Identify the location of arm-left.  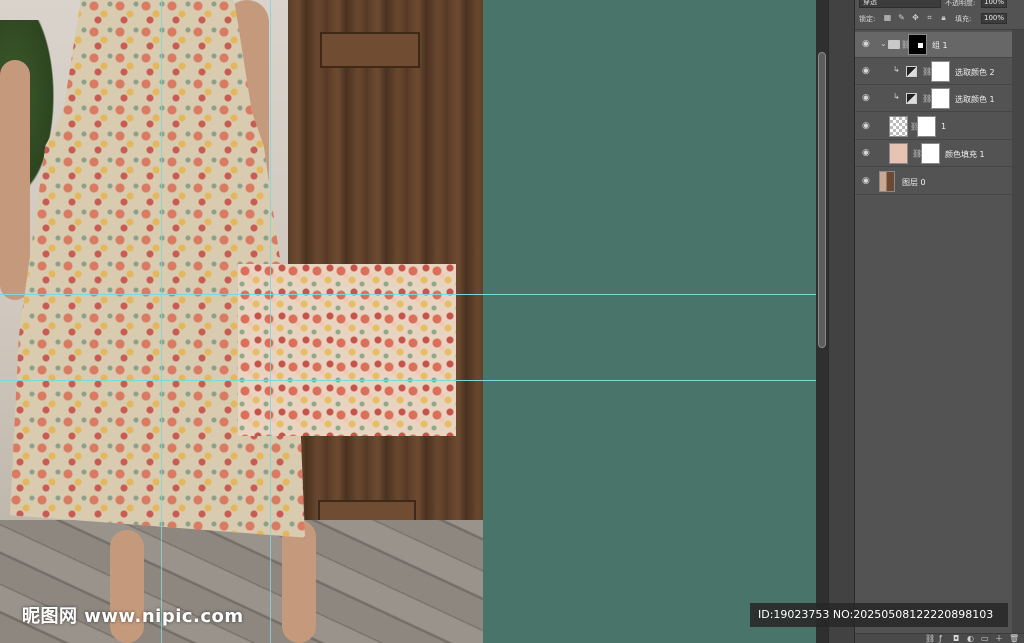
(15, 180).